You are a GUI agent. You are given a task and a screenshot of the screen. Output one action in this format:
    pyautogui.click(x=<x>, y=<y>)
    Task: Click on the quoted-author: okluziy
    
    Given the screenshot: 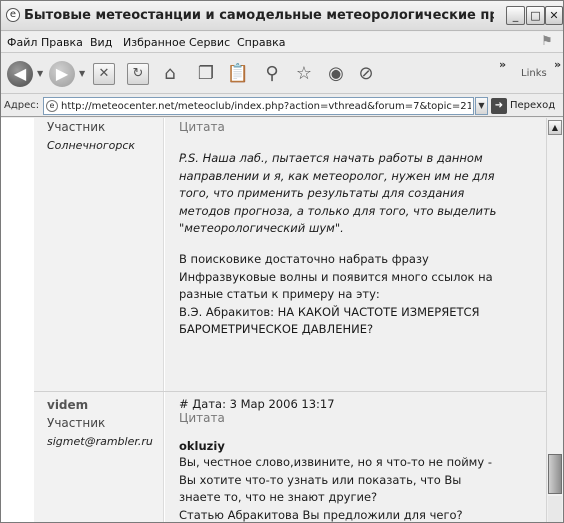 What is the action you would take?
    pyautogui.click(x=202, y=446)
    